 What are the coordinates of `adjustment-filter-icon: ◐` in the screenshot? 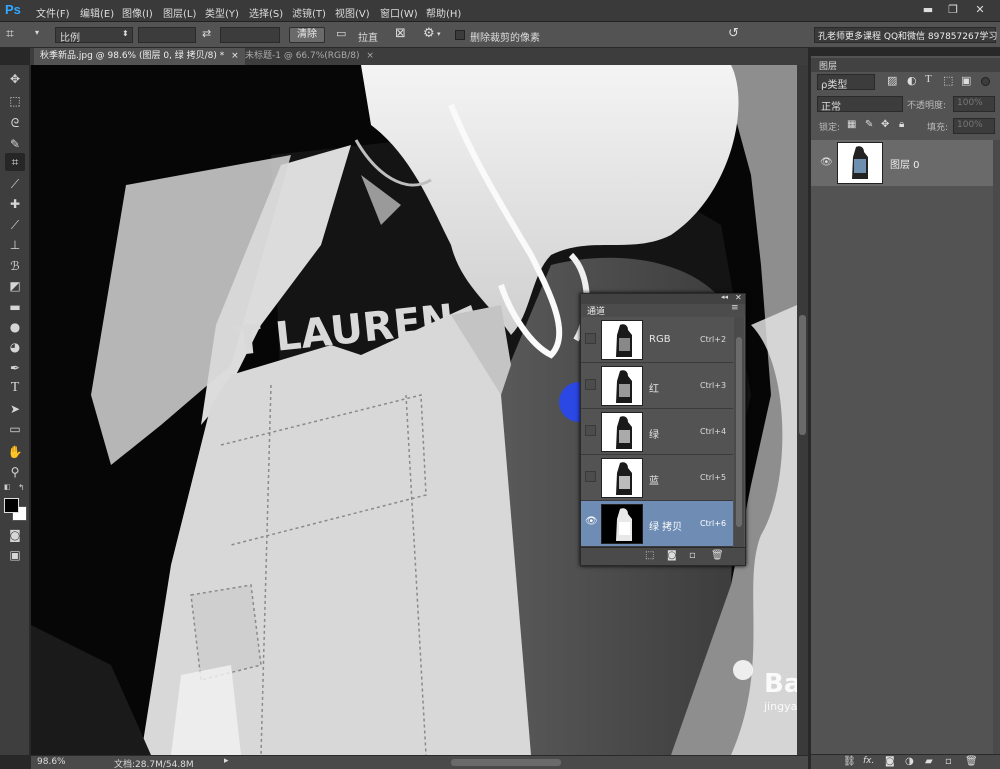 It's located at (912, 80).